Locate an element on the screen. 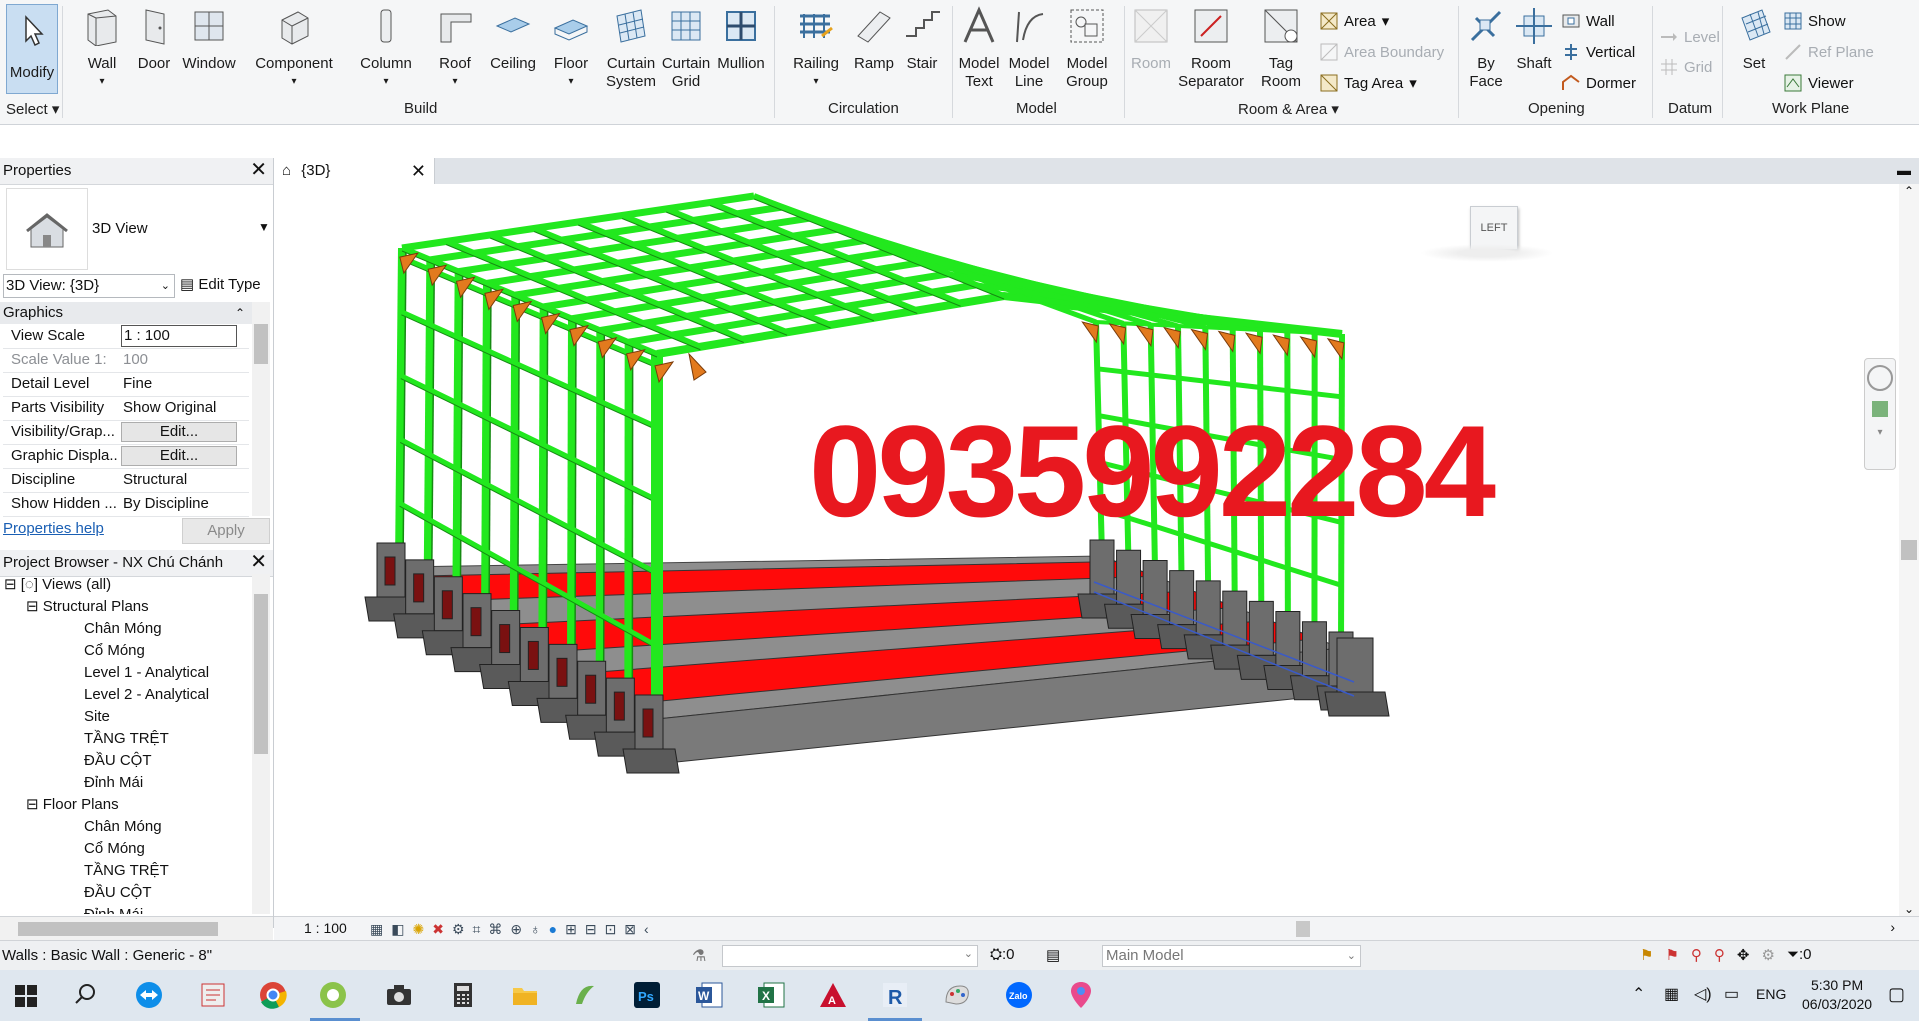  photoshop-icon: Ps is located at coordinates (647, 995).